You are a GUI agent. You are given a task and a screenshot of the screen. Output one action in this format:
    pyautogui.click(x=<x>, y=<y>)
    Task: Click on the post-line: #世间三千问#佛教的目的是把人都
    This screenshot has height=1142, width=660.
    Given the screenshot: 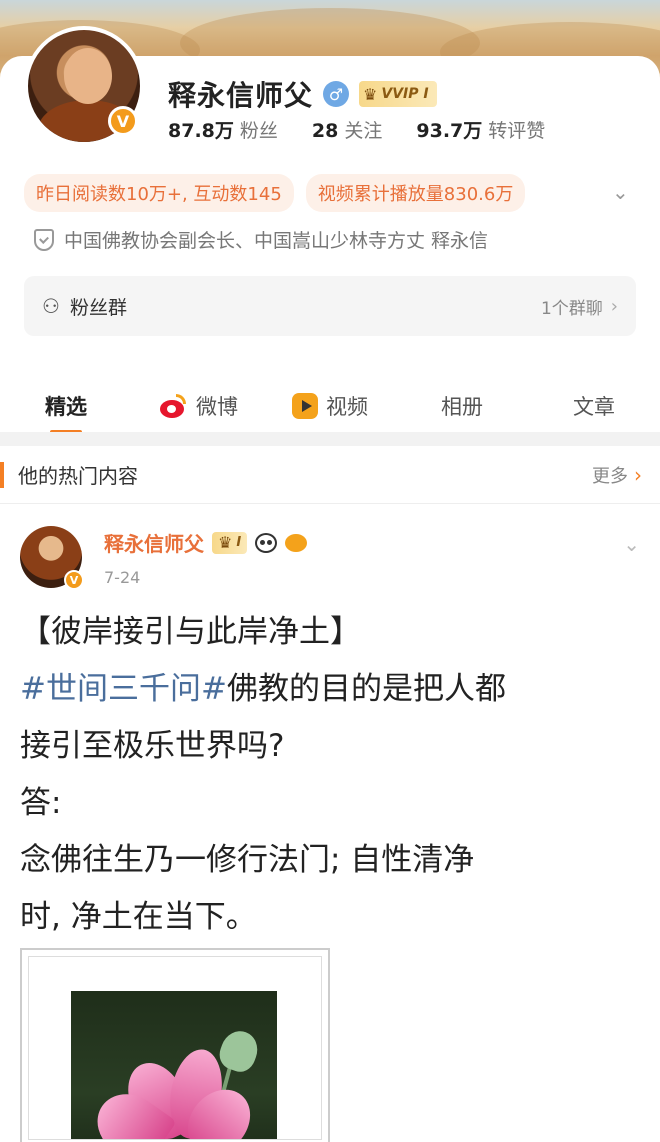 What is the action you would take?
    pyautogui.click(x=325, y=689)
    